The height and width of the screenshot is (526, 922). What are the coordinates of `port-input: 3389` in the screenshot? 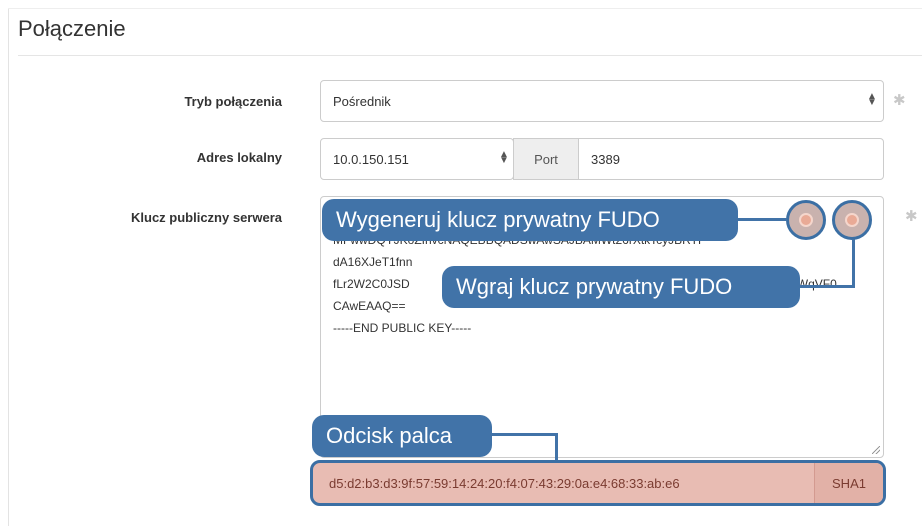 It's located at (731, 159).